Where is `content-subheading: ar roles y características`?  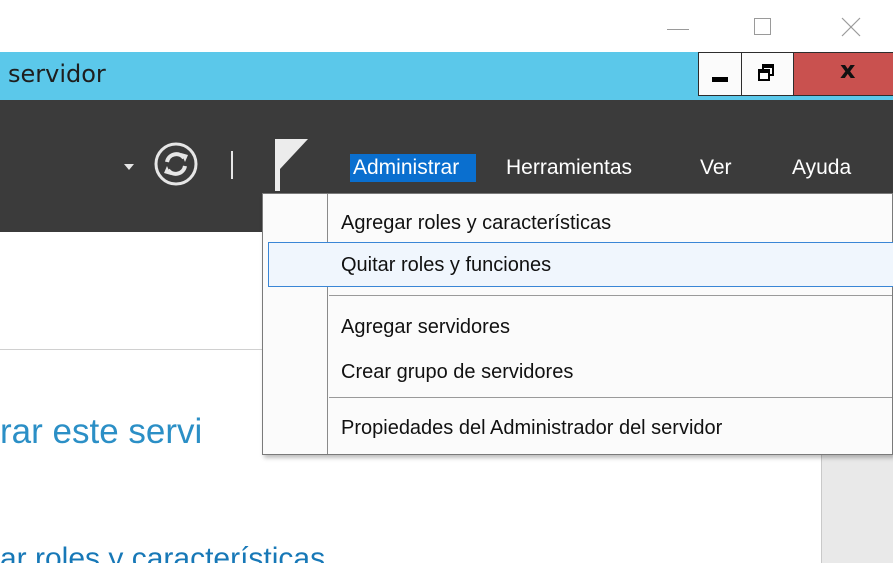
content-subheading: ar roles y características is located at coordinates (162, 552).